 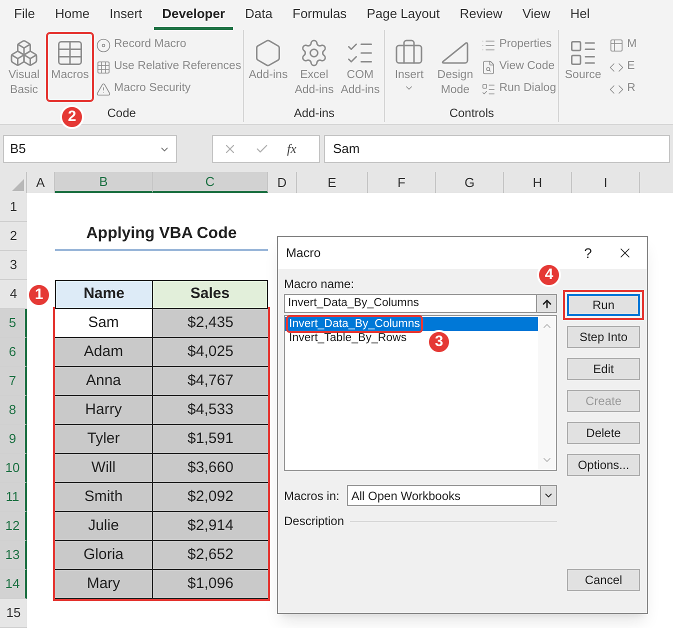 What do you see at coordinates (104, 352) in the screenshot?
I see `table-cell: Adam` at bounding box center [104, 352].